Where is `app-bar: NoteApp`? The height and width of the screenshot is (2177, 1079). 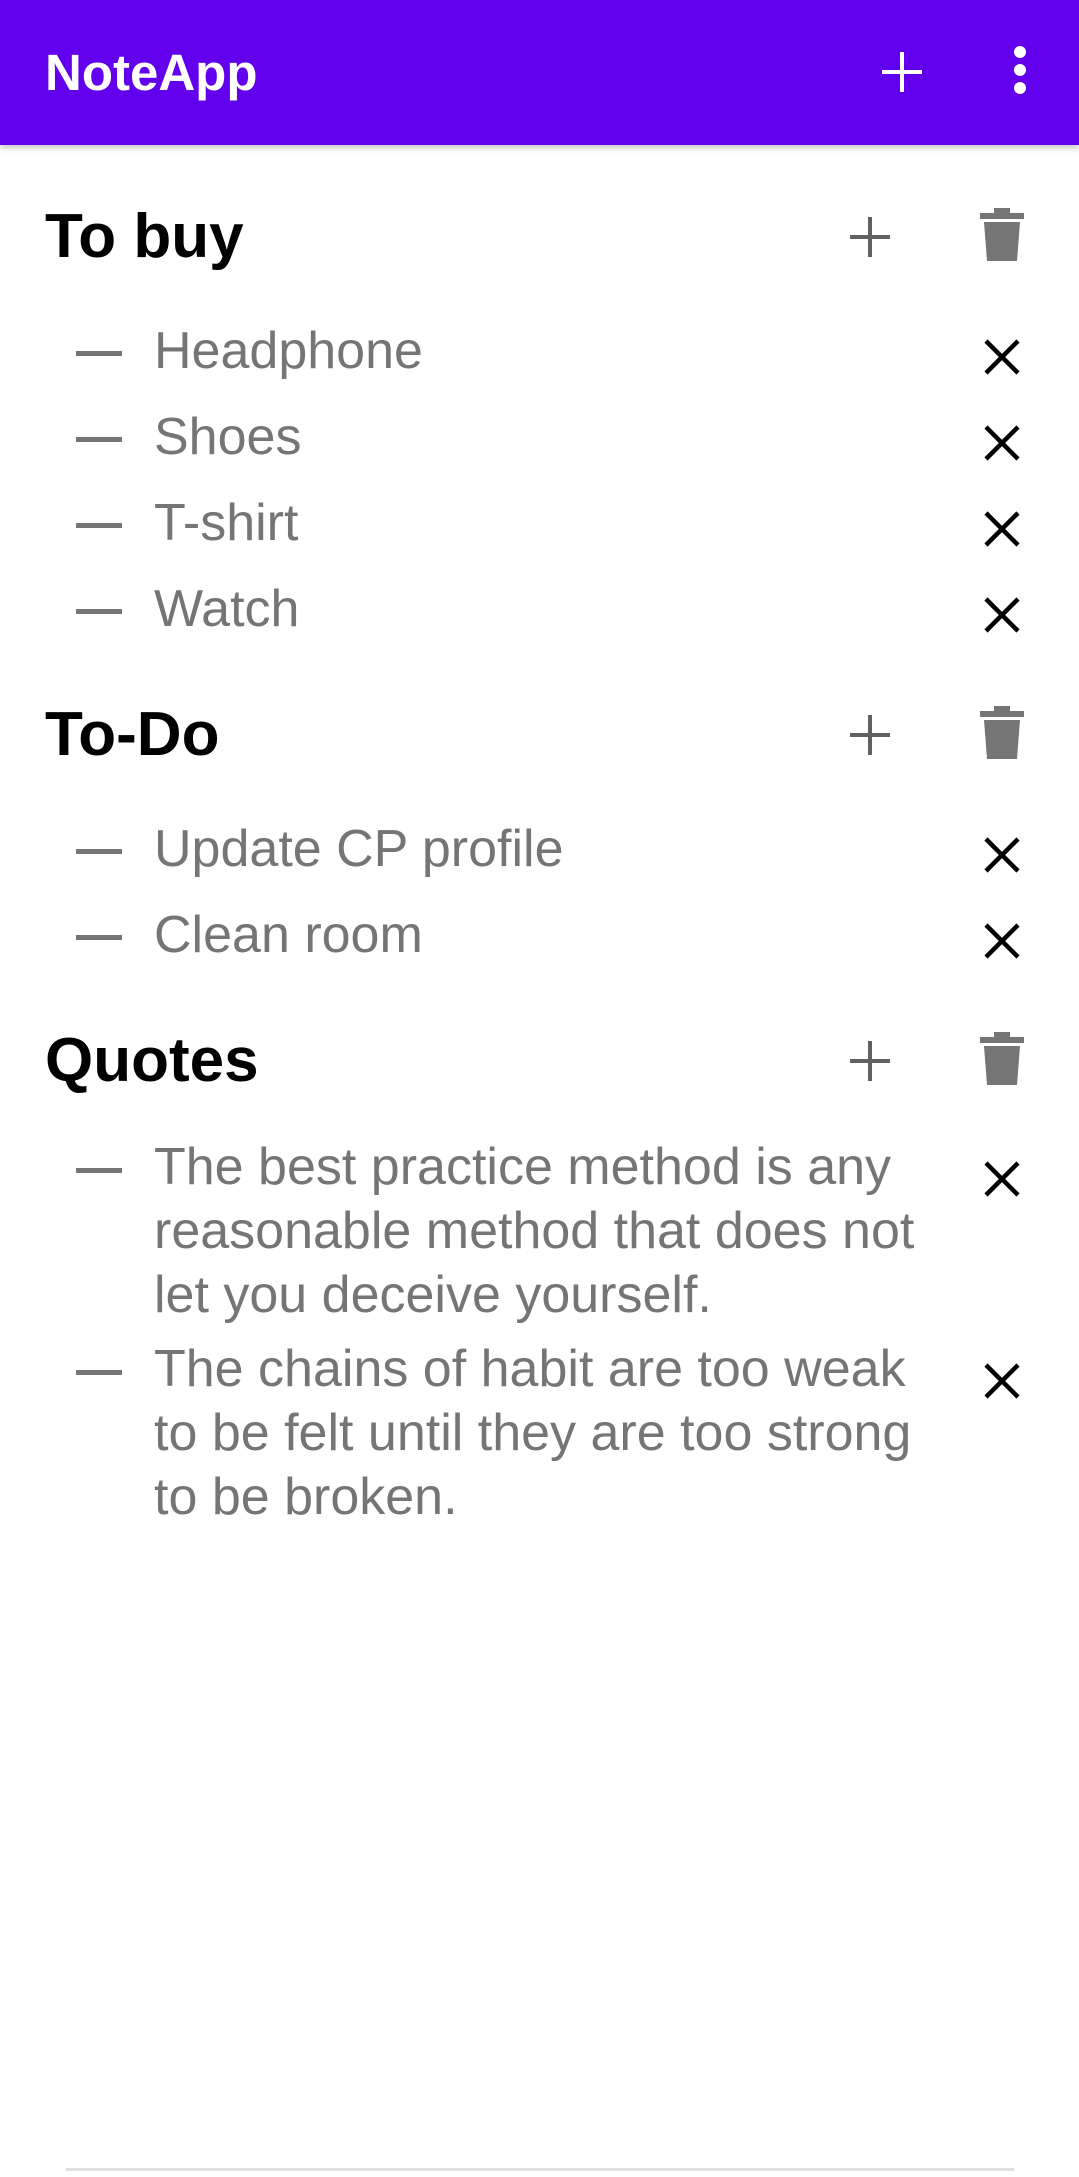 app-bar: NoteApp is located at coordinates (539, 72).